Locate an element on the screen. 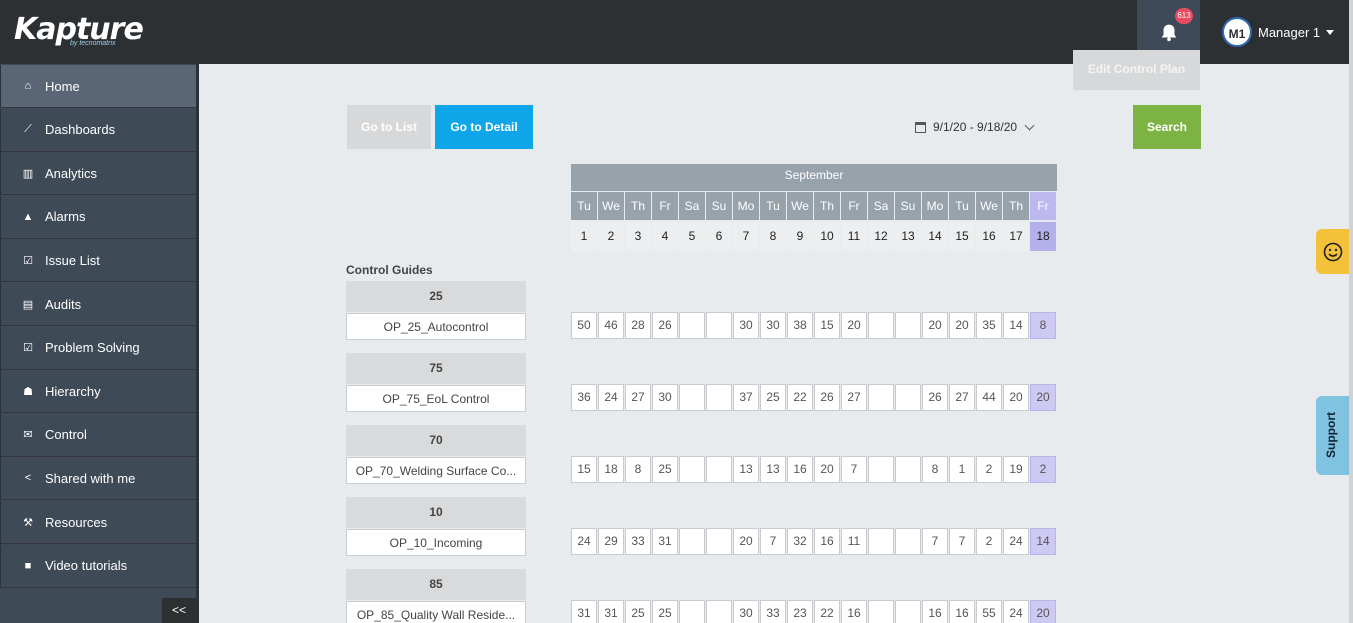 The width and height of the screenshot is (1353, 623). sidebar-item-issue-list: ☑ Issue List is located at coordinates (98, 261).